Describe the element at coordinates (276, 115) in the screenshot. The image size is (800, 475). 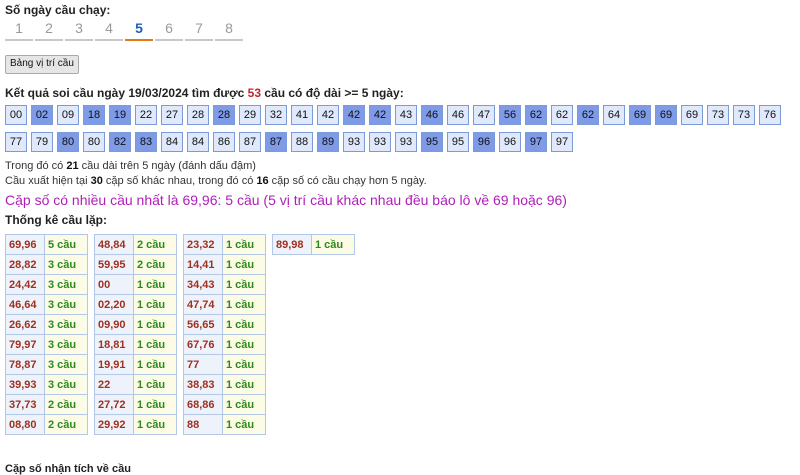
I see `number-cell: 32` at that location.